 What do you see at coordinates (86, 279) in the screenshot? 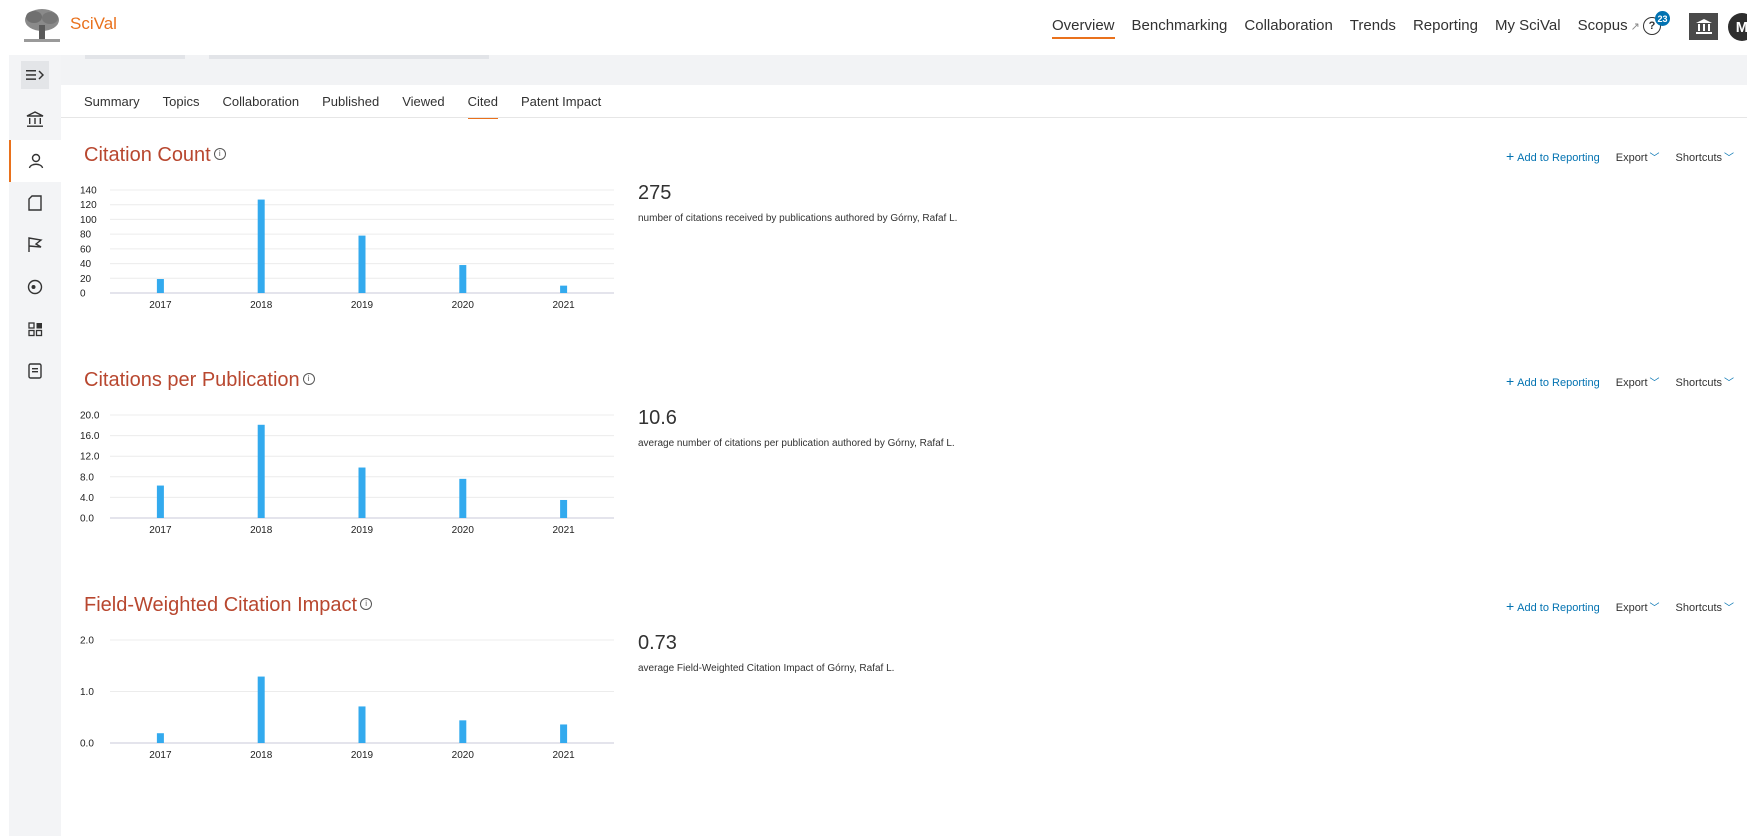
I see `y-tick-label: 20` at bounding box center [86, 279].